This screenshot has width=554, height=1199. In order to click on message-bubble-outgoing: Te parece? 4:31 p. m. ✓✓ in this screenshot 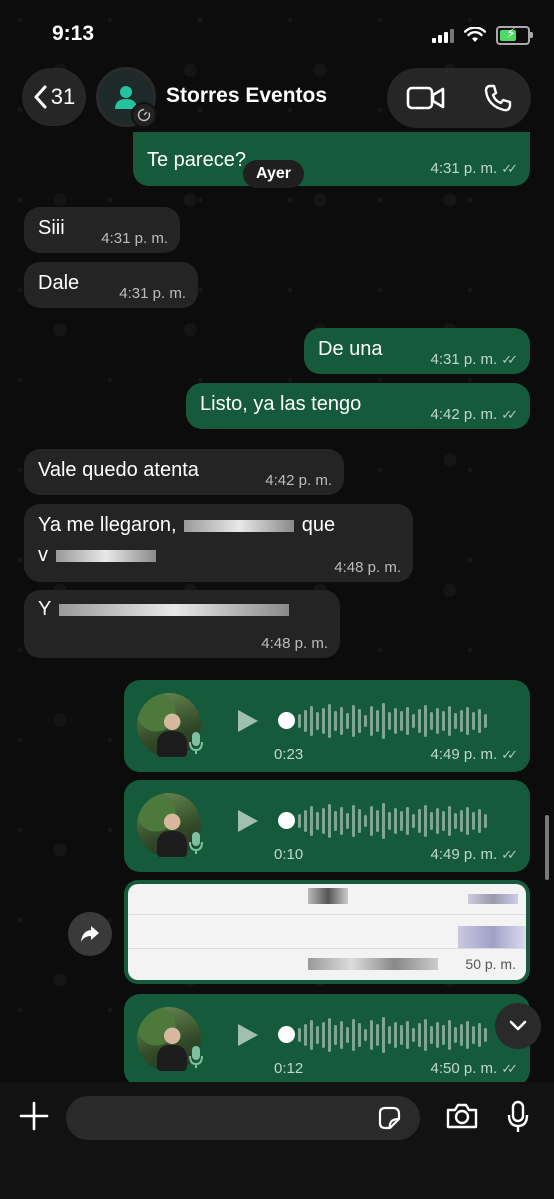, I will do `click(331, 159)`.